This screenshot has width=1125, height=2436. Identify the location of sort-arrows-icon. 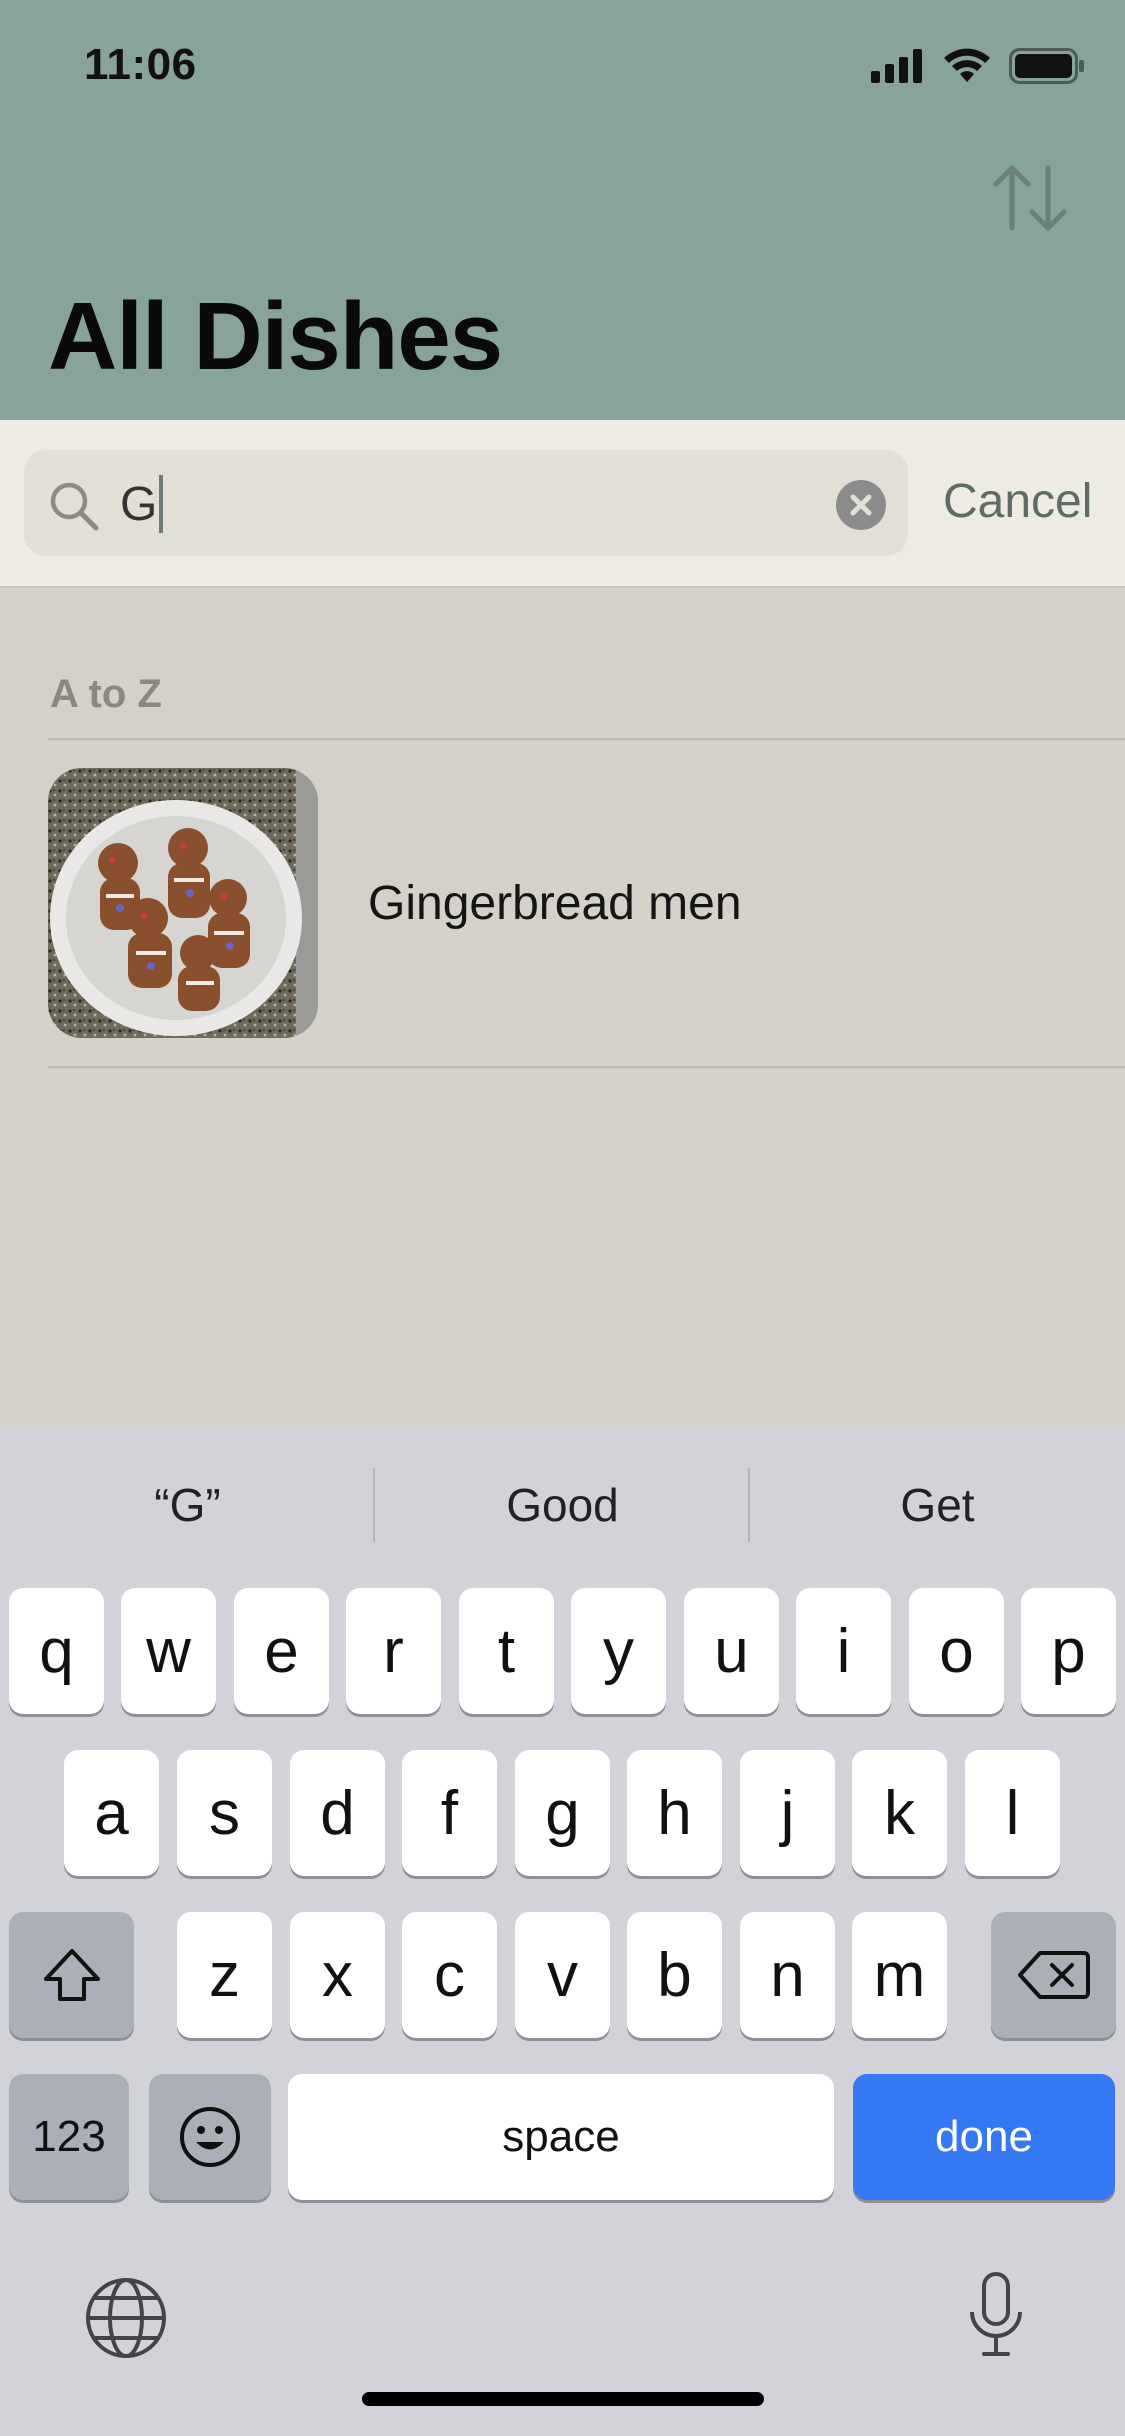
(1030, 198).